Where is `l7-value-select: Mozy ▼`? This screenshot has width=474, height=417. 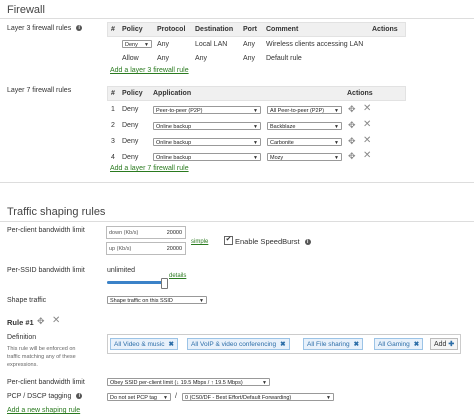
l7-value-select: Mozy ▼ is located at coordinates (304, 157).